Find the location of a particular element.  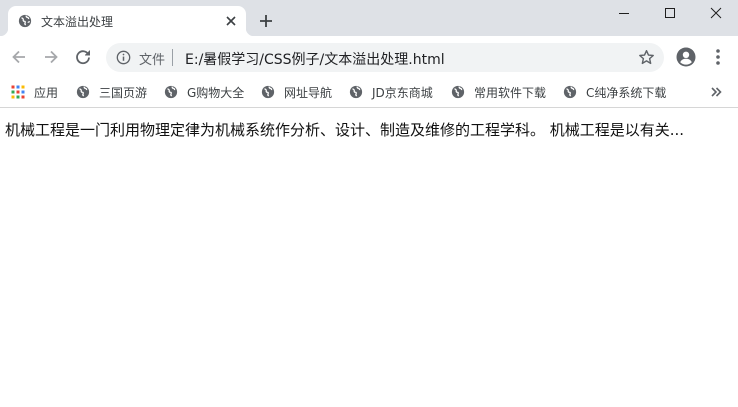

bookmark-item: JD京东商城 is located at coordinates (391, 92).